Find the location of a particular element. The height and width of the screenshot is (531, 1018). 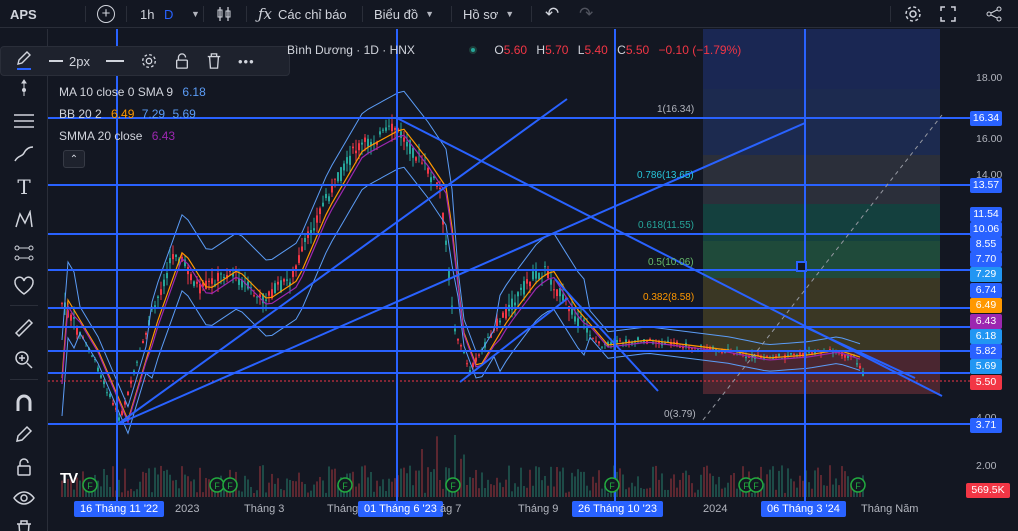

fullscreen-button is located at coordinates (948, 14).